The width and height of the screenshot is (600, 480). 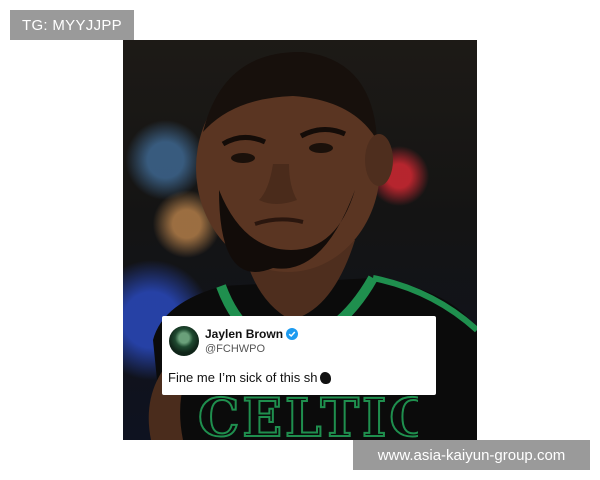 I want to click on censored-emoji-icon, so click(x=325, y=377).